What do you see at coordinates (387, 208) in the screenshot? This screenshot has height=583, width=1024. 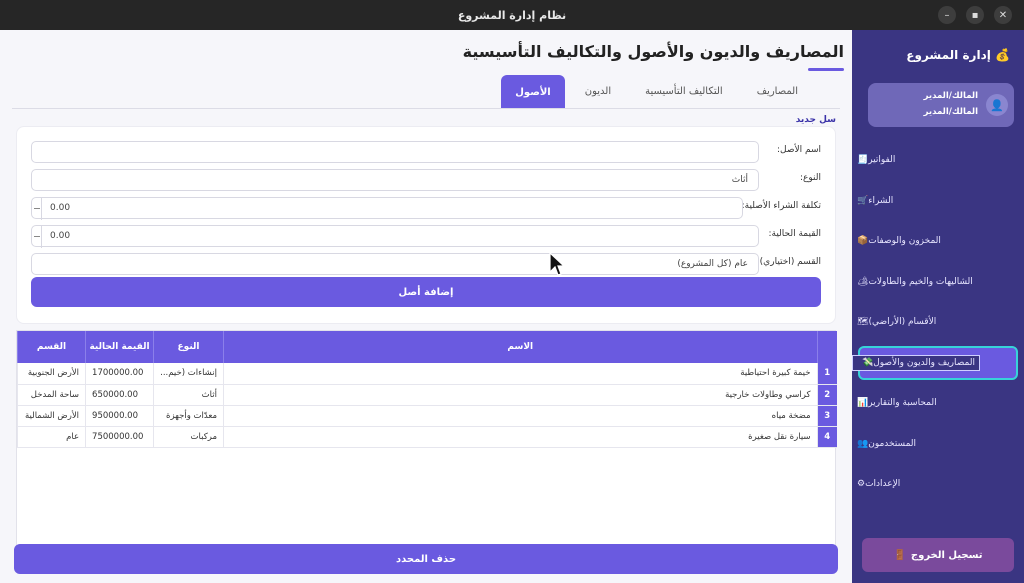 I see `purchase-cost-input: 0.00` at bounding box center [387, 208].